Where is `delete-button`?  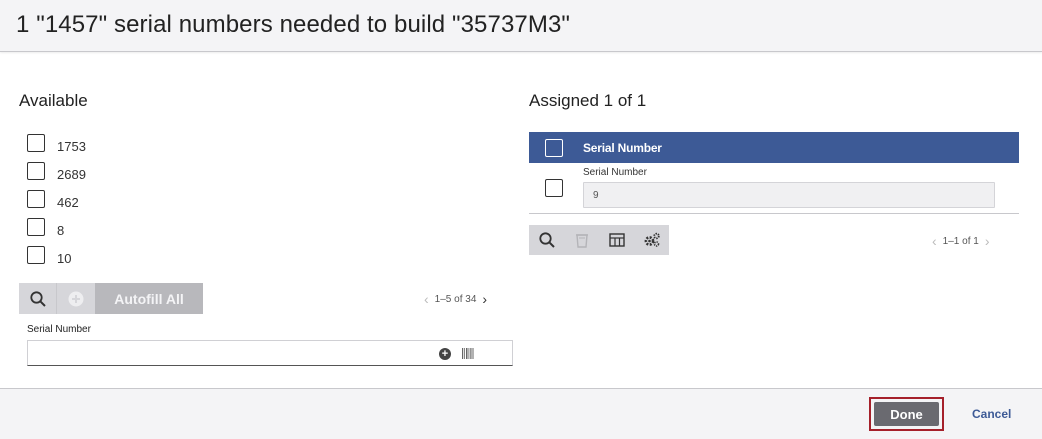
delete-button is located at coordinates (581, 240).